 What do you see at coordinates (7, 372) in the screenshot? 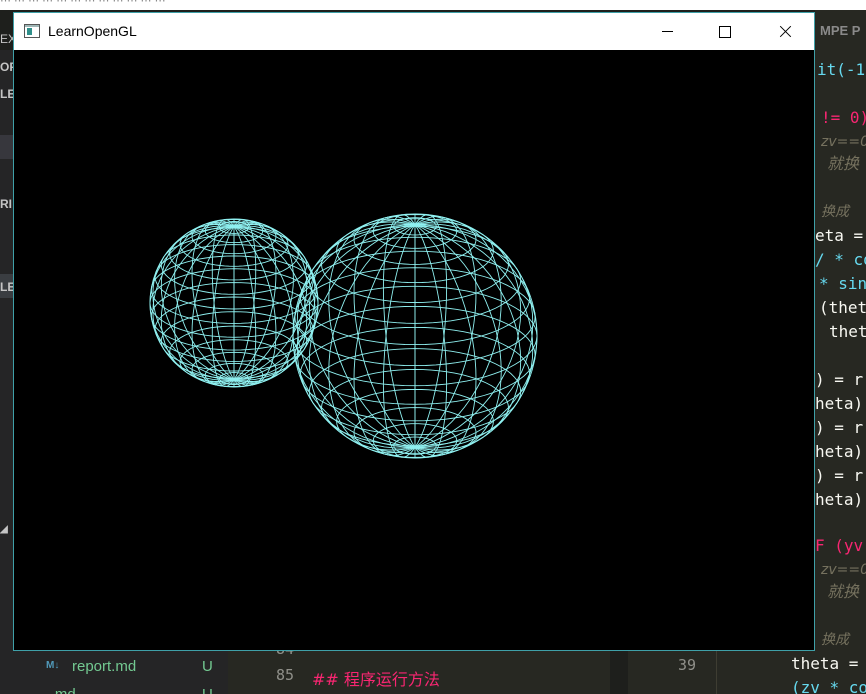
I see `explorer-sidebar-edge: OP LE RI LE ◢` at bounding box center [7, 372].